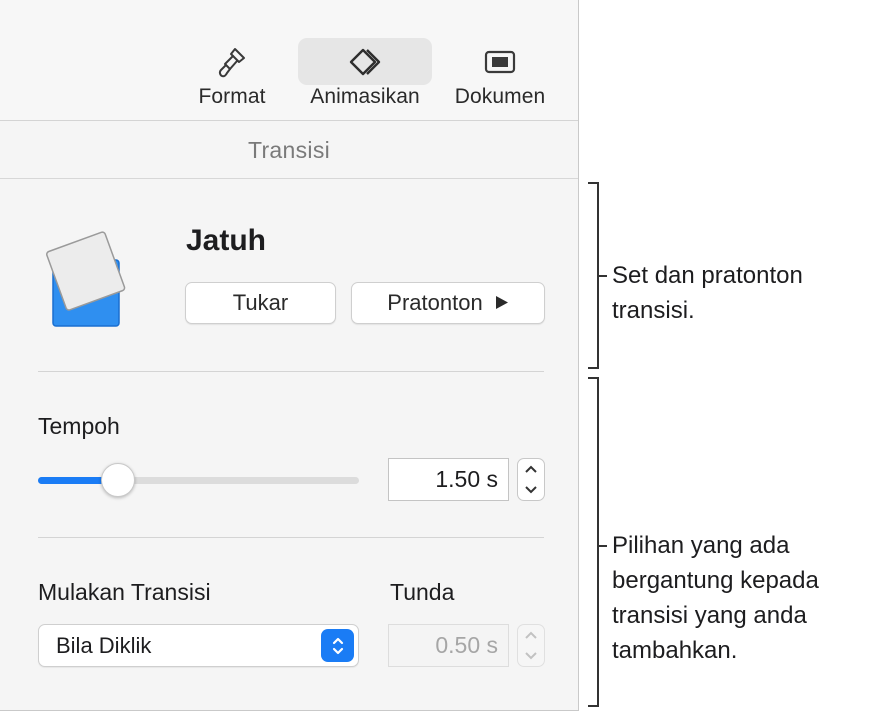  Describe the element at coordinates (500, 61) in the screenshot. I see `document-icon` at that location.